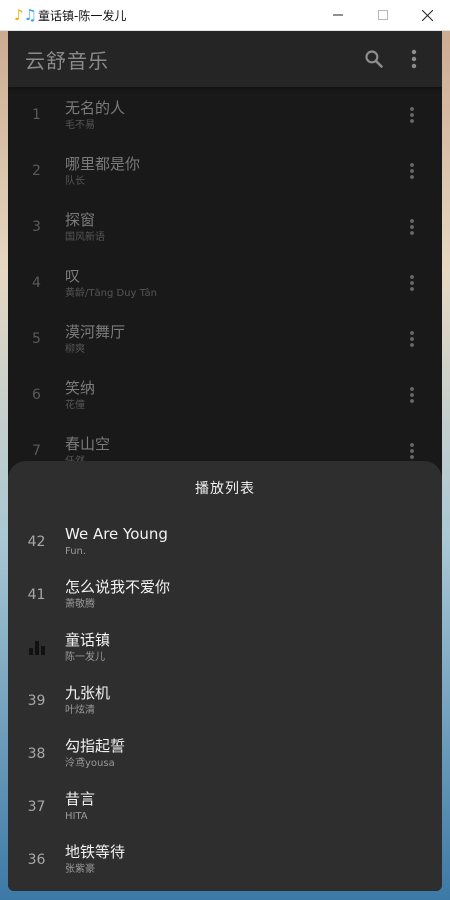 The image size is (450, 900). I want to click on minimize-icon, so click(337, 15).